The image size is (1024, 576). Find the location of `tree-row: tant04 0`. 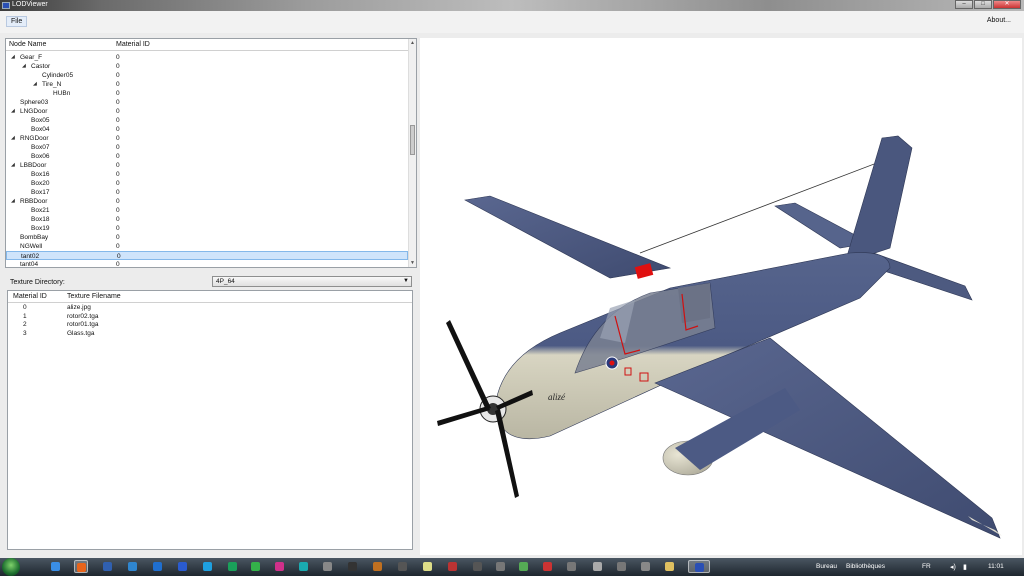

tree-row: tant04 0 is located at coordinates (207, 263).